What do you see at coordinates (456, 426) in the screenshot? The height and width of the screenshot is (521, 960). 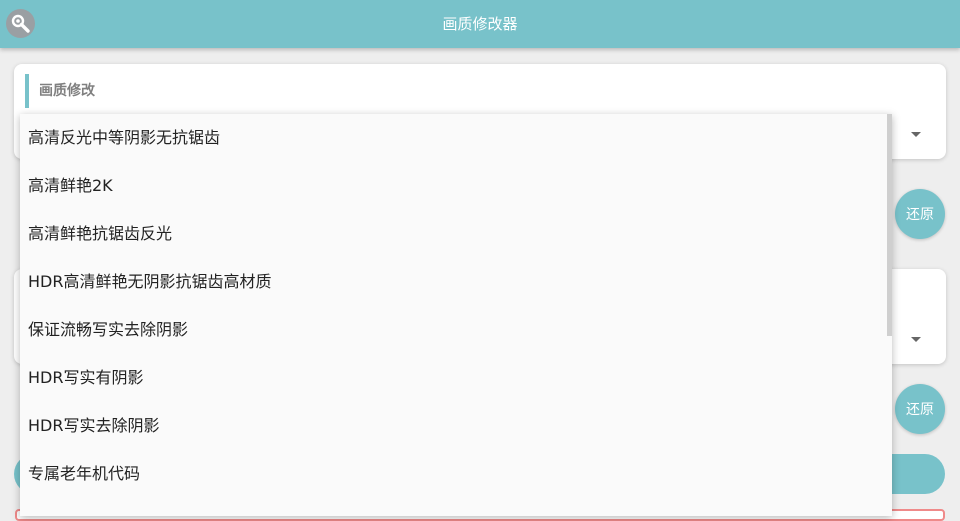 I see `dropdown-option: HDR写实去除阴影` at bounding box center [456, 426].